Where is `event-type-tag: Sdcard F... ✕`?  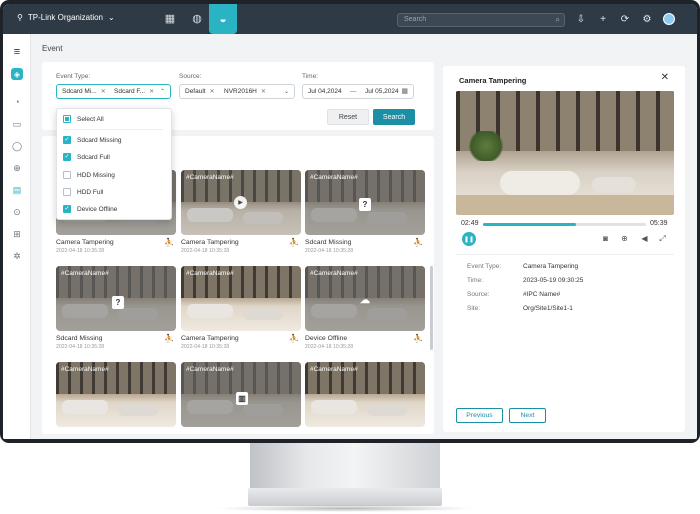 event-type-tag: Sdcard F... ✕ is located at coordinates (134, 91).